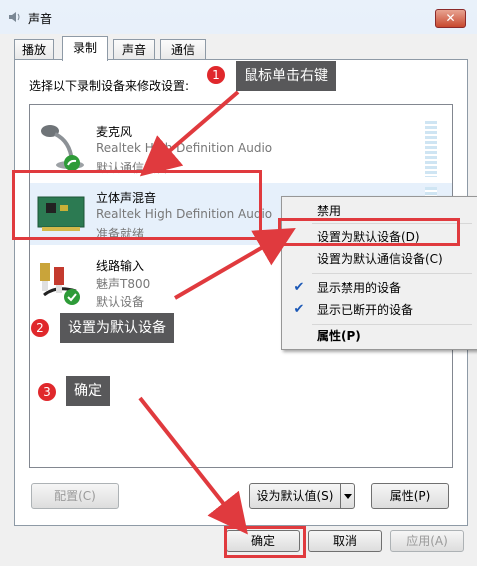 The width and height of the screenshot is (477, 566). What do you see at coordinates (265, 542) in the screenshot?
I see `highlight-ok-button` at bounding box center [265, 542].